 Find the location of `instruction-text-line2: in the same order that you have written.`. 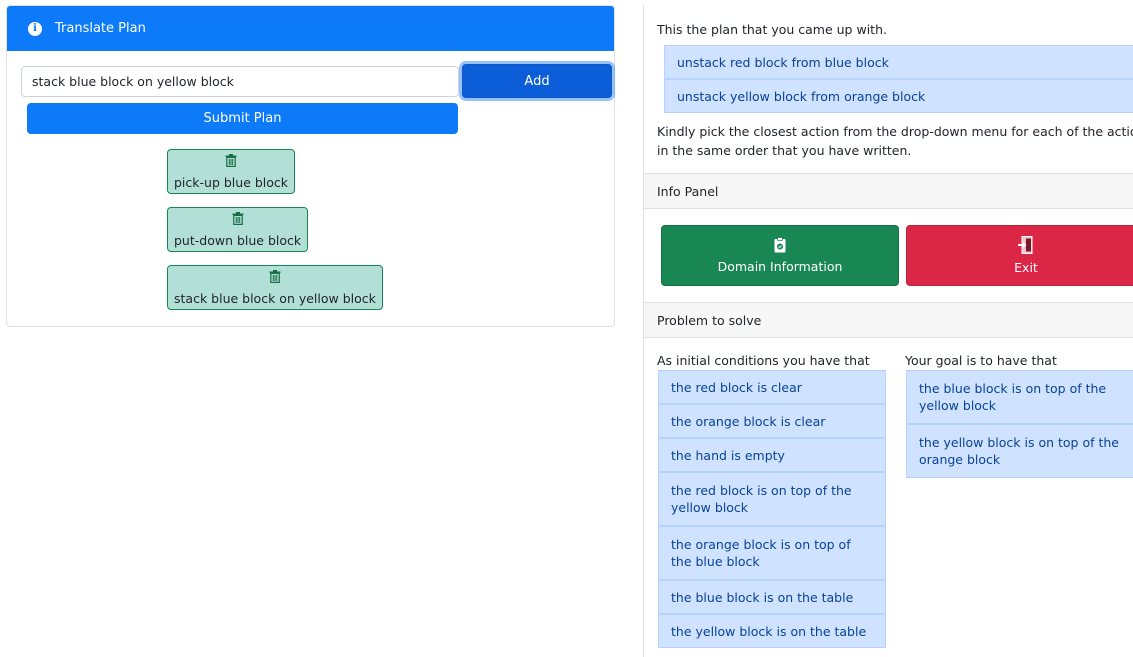

instruction-text-line2: in the same order that you have written. is located at coordinates (784, 150).